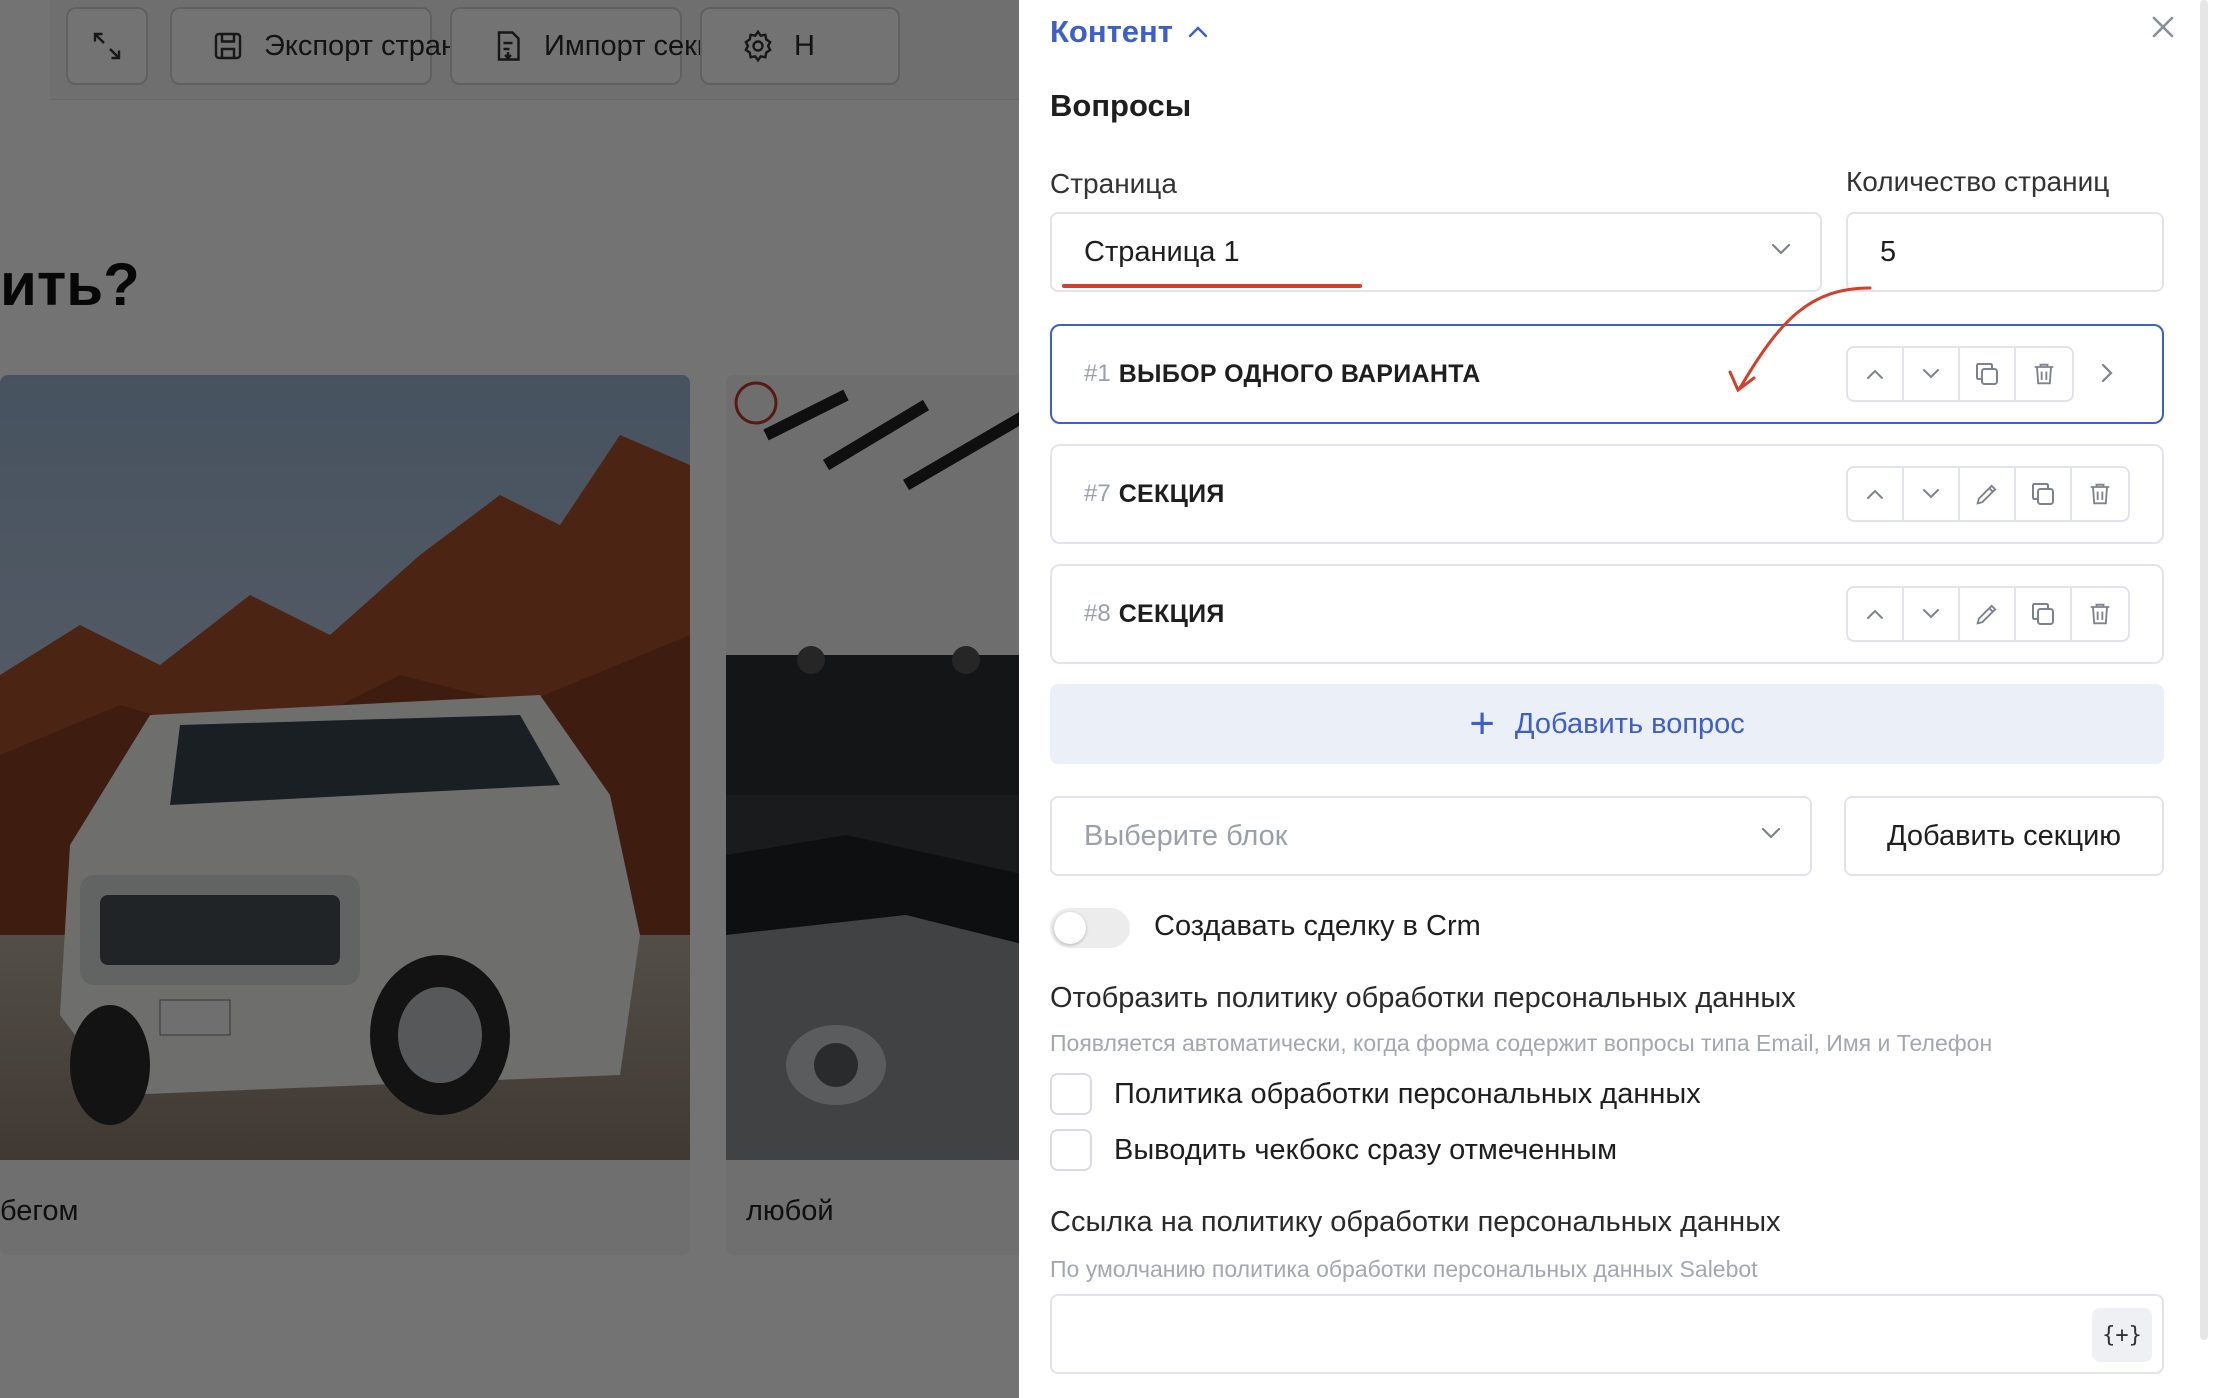  What do you see at coordinates (1071, 1094) in the screenshot?
I see `privacy-policy-checkbox` at bounding box center [1071, 1094].